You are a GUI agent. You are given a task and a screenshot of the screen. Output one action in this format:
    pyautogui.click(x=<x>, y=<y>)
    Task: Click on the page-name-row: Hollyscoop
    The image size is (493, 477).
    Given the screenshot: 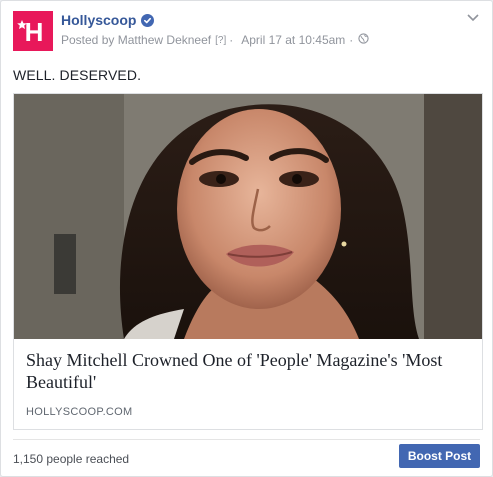 What is the action you would take?
    pyautogui.click(x=108, y=20)
    